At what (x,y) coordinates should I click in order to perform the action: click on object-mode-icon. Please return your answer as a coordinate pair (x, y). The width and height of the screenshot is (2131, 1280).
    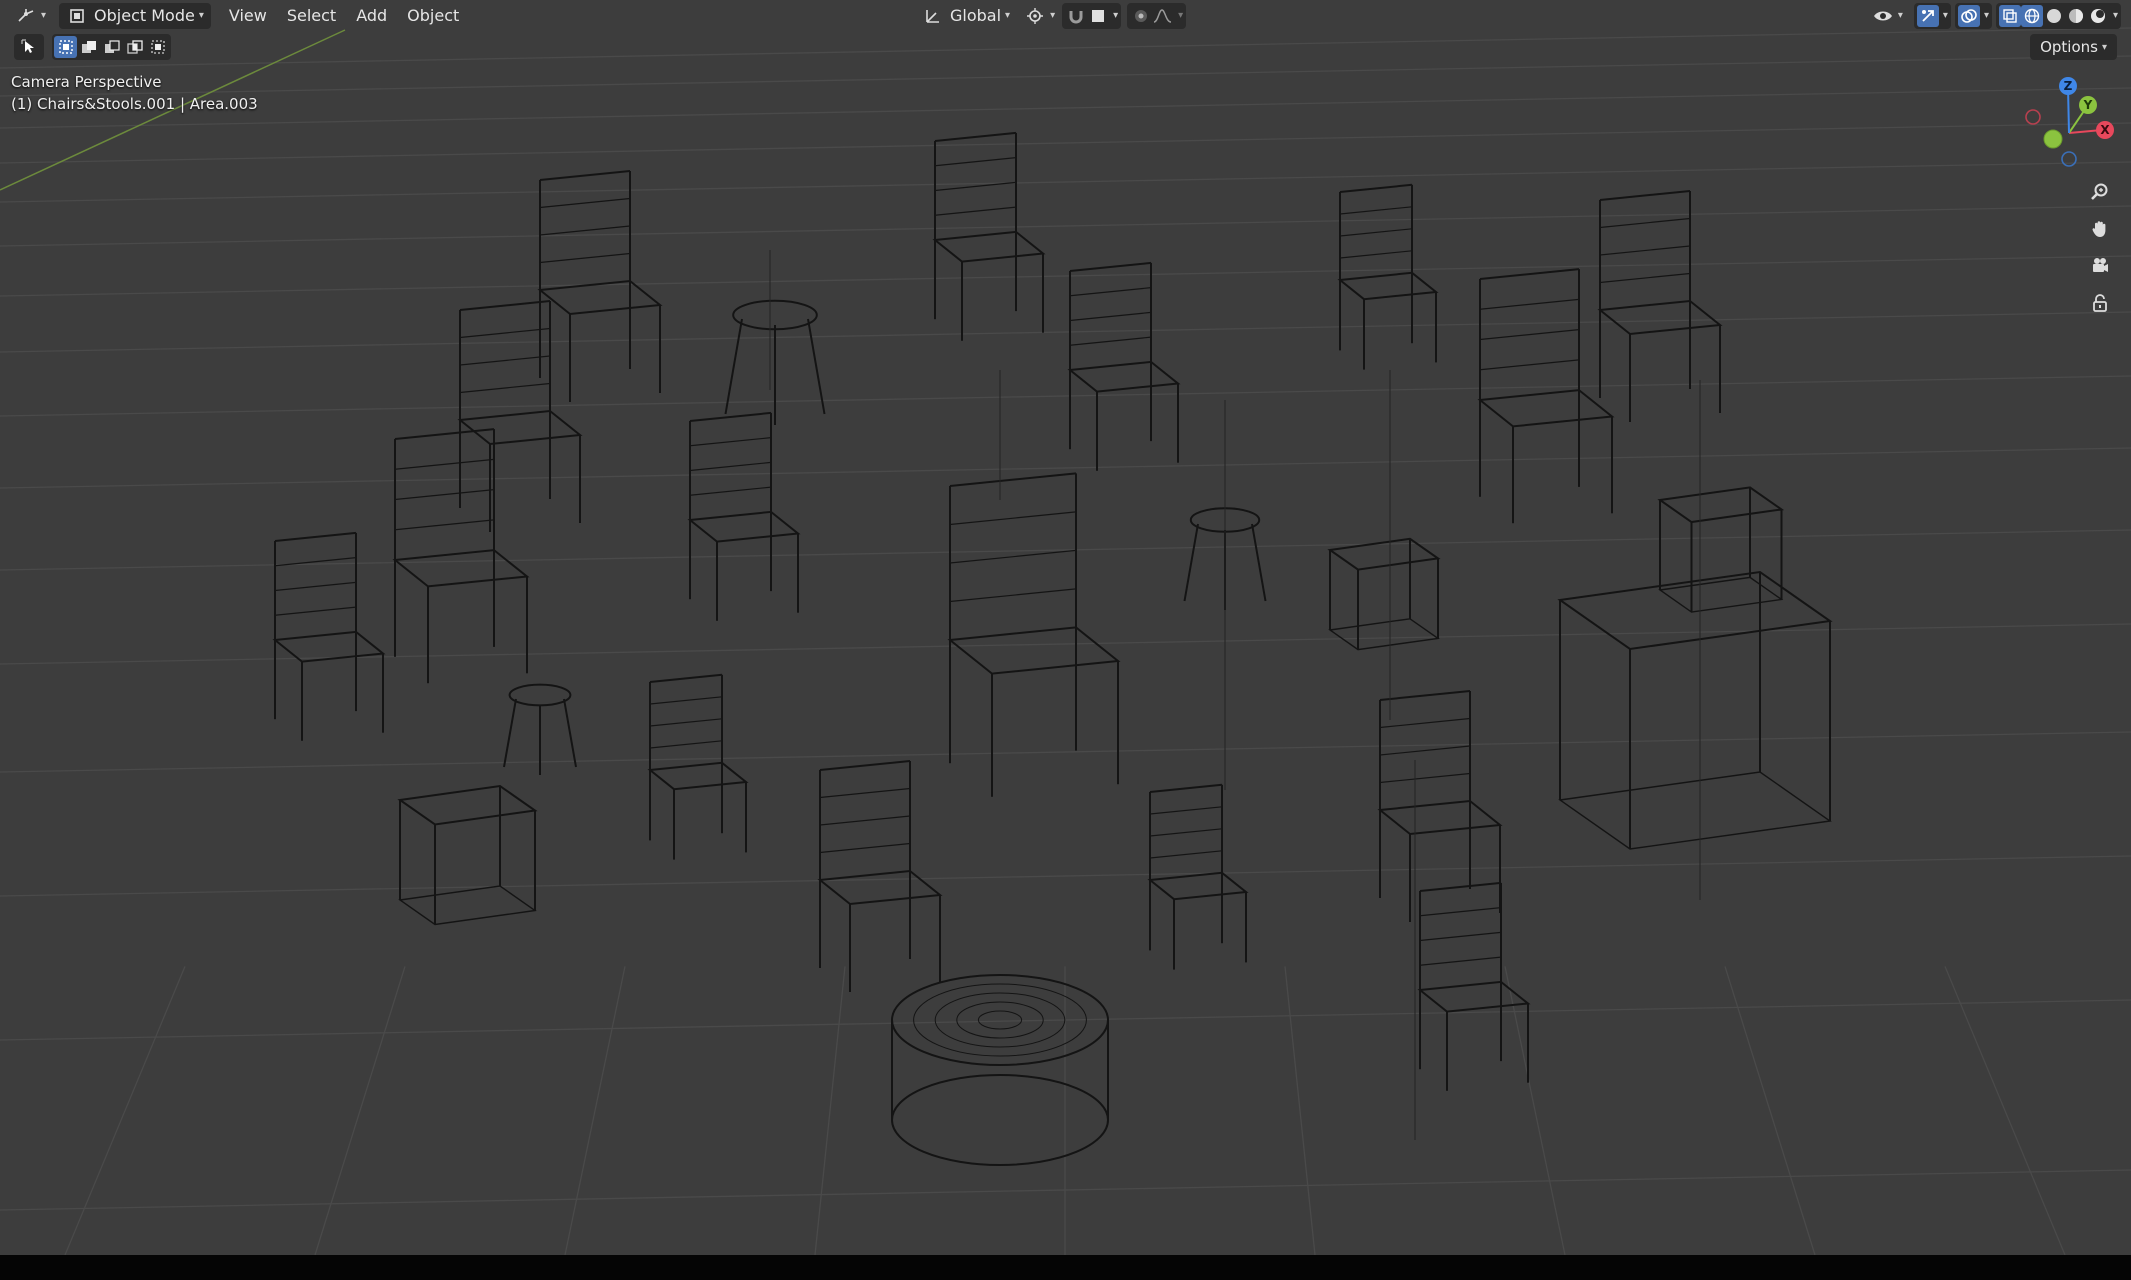
    Looking at the image, I should click on (77, 16).